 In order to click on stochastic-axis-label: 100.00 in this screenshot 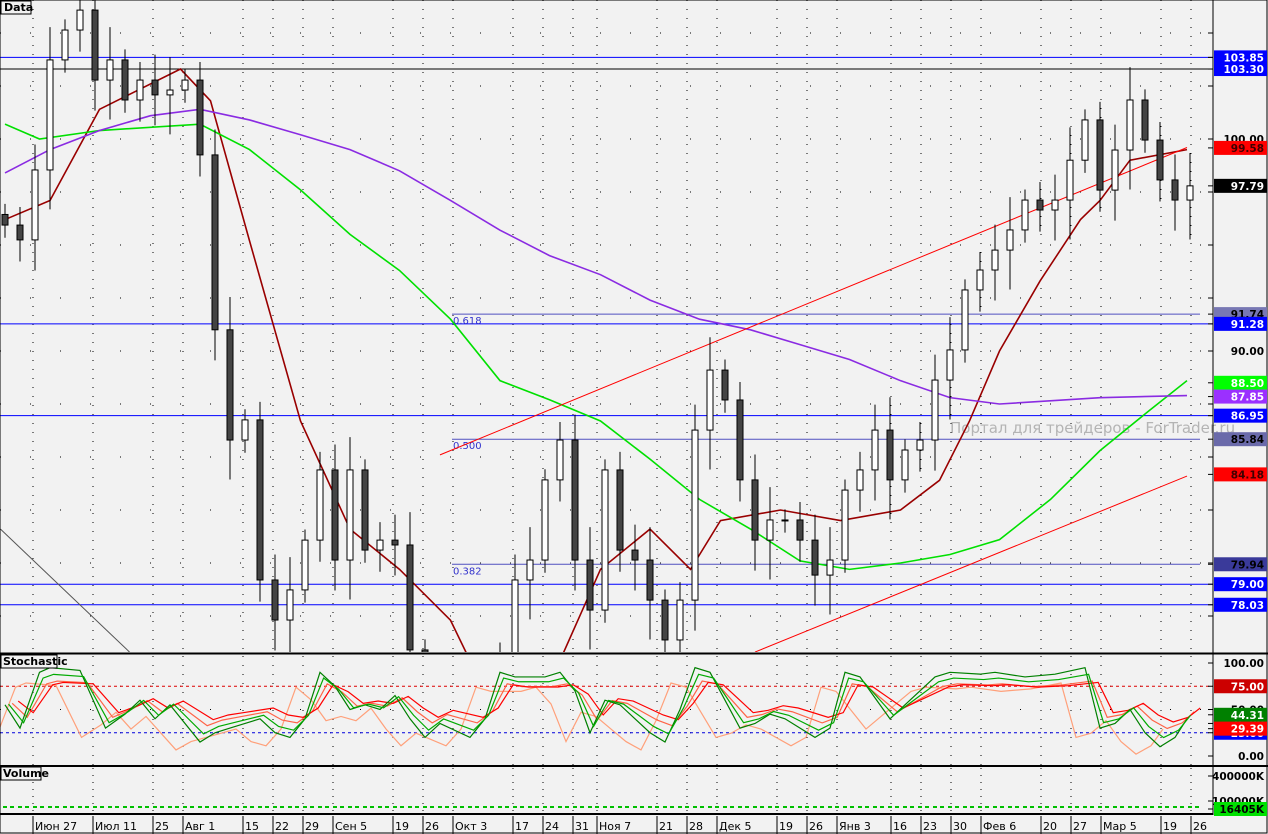, I will do `click(1243, 664)`.